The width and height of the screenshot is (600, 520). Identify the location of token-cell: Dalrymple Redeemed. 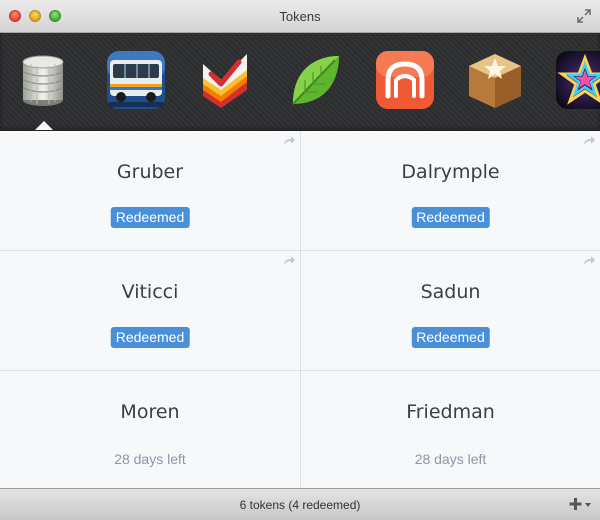
(450, 191).